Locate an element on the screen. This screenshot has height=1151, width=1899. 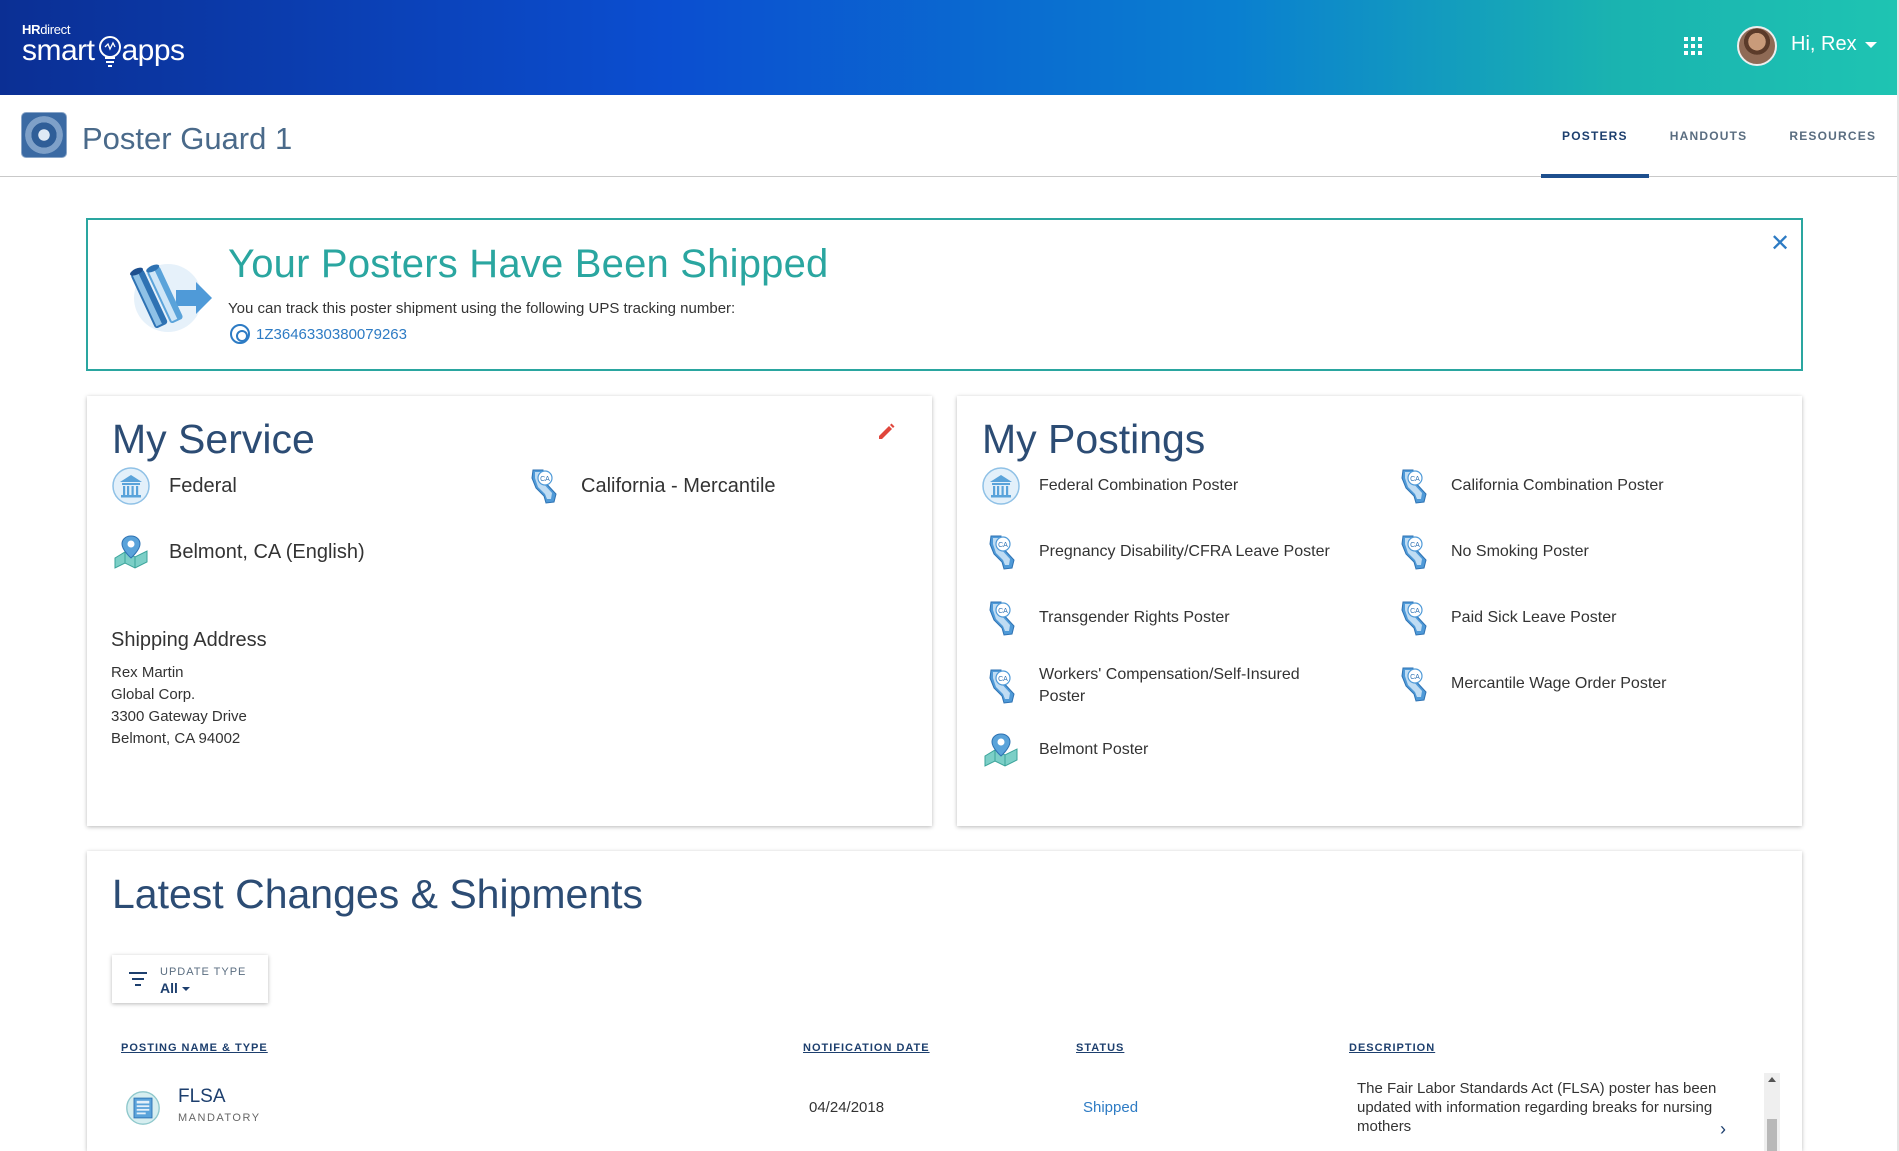
posting-item: Transgender Rights Poster is located at coordinates (1161, 618).